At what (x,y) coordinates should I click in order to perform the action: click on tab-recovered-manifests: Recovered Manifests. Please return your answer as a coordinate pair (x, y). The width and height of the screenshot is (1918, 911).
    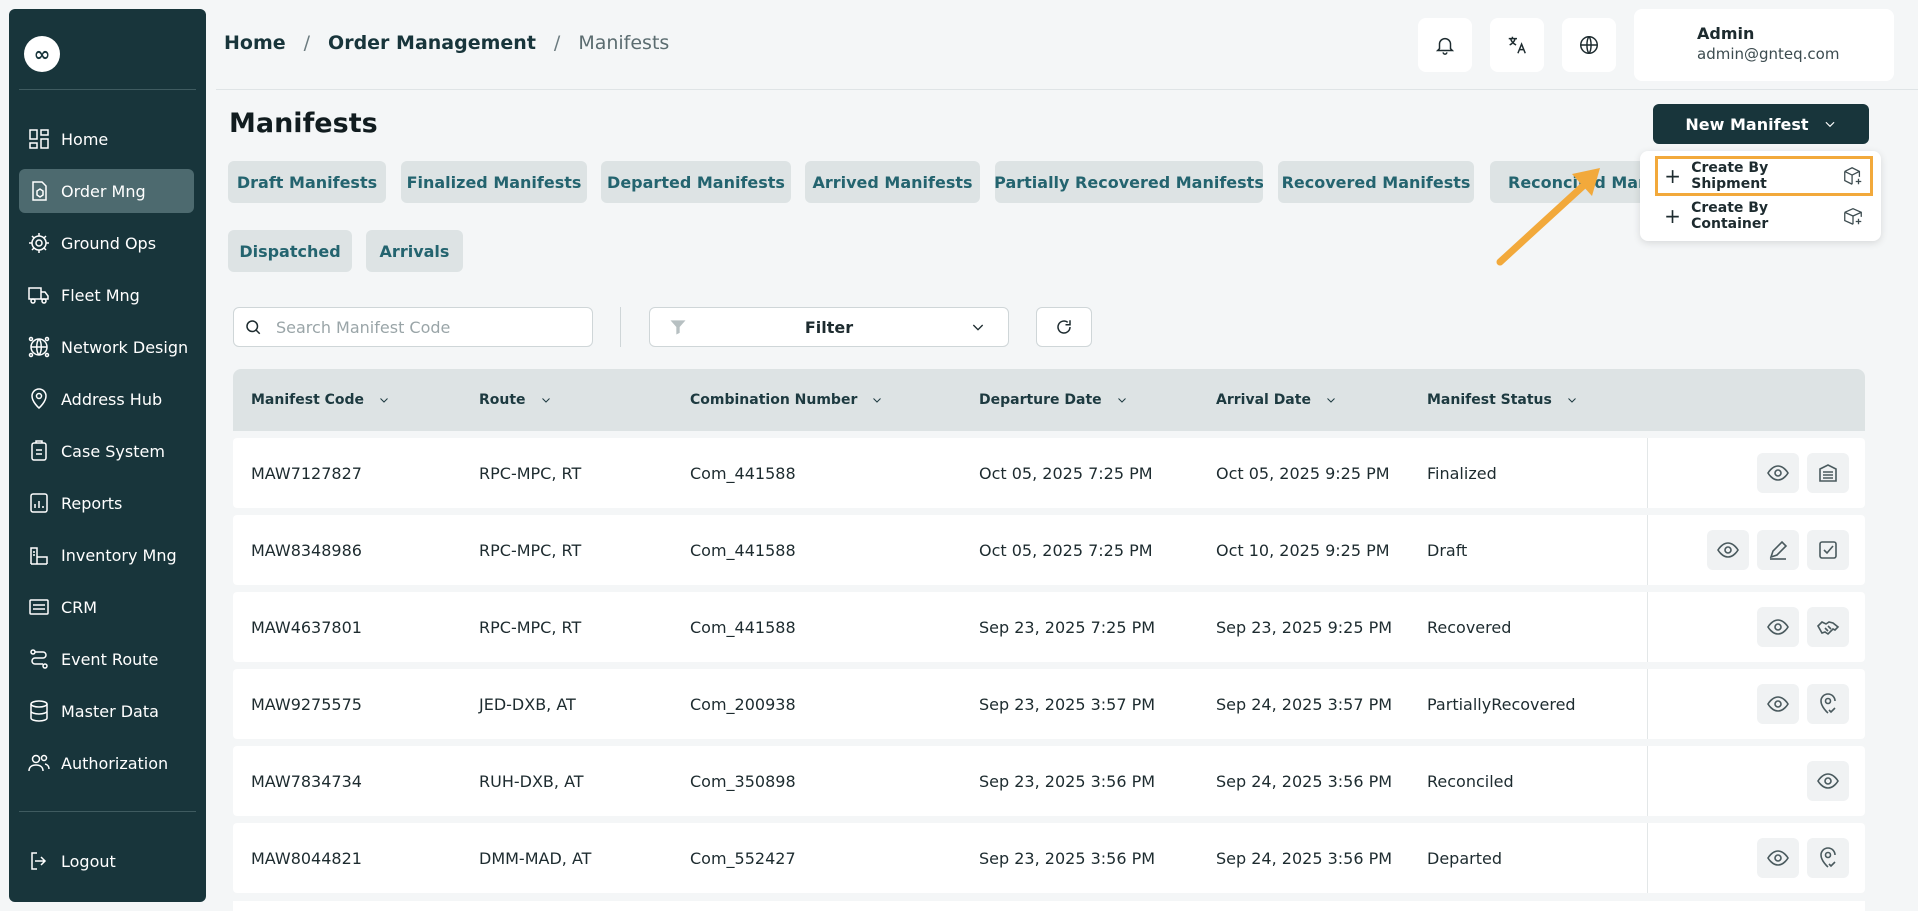
    Looking at the image, I should click on (1376, 182).